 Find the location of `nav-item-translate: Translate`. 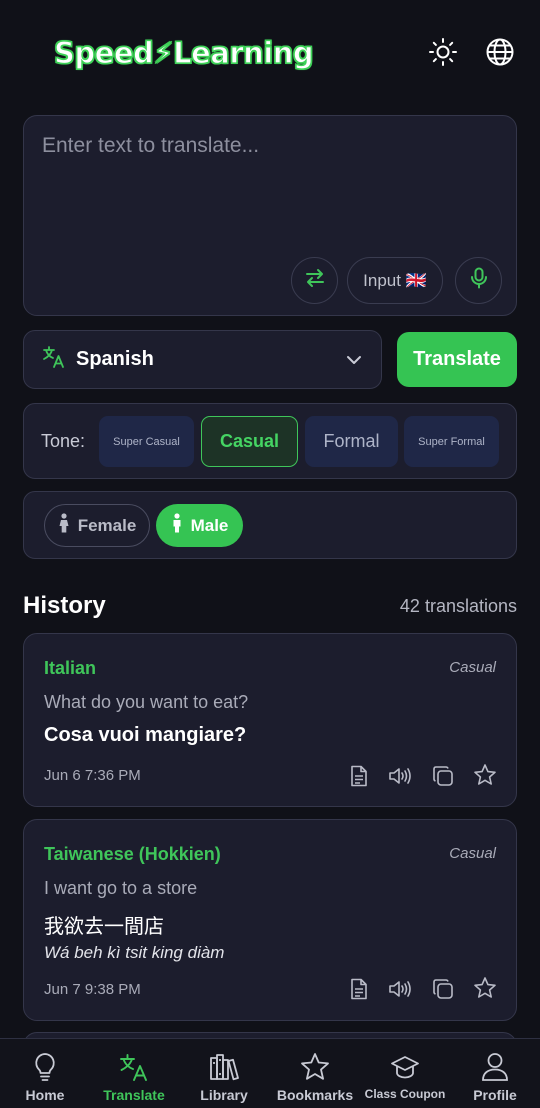

nav-item-translate: Translate is located at coordinates (134, 1073).